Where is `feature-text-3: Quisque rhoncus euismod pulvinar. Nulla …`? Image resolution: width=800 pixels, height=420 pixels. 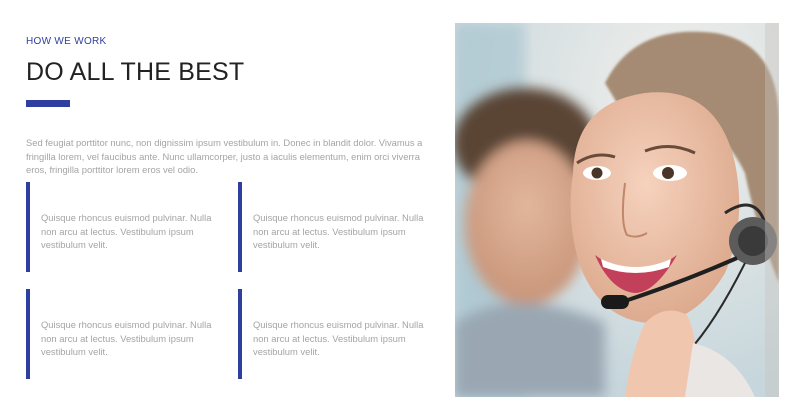 feature-text-3: Quisque rhoncus euismod pulvinar. Nulla … is located at coordinates (126, 338).